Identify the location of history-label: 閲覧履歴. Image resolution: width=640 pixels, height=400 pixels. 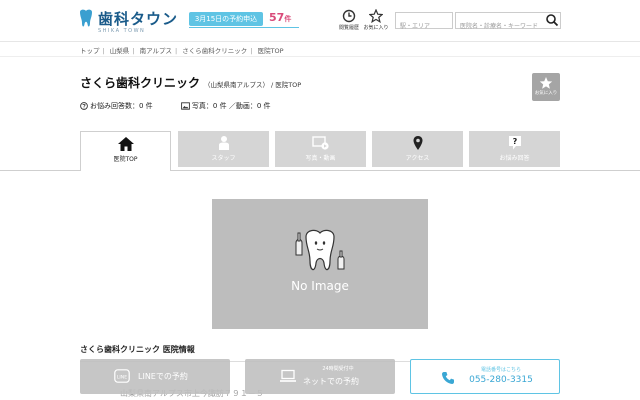
(348, 28).